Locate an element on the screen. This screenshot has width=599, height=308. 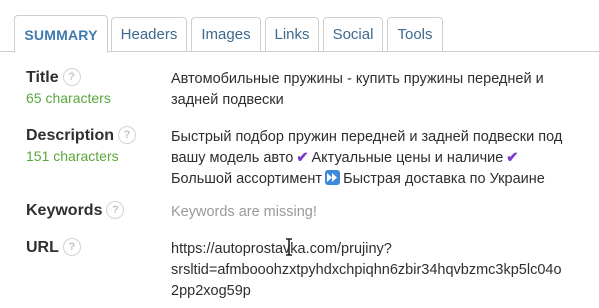
keywords-value: Keywords are missing! is located at coordinates (244, 212).